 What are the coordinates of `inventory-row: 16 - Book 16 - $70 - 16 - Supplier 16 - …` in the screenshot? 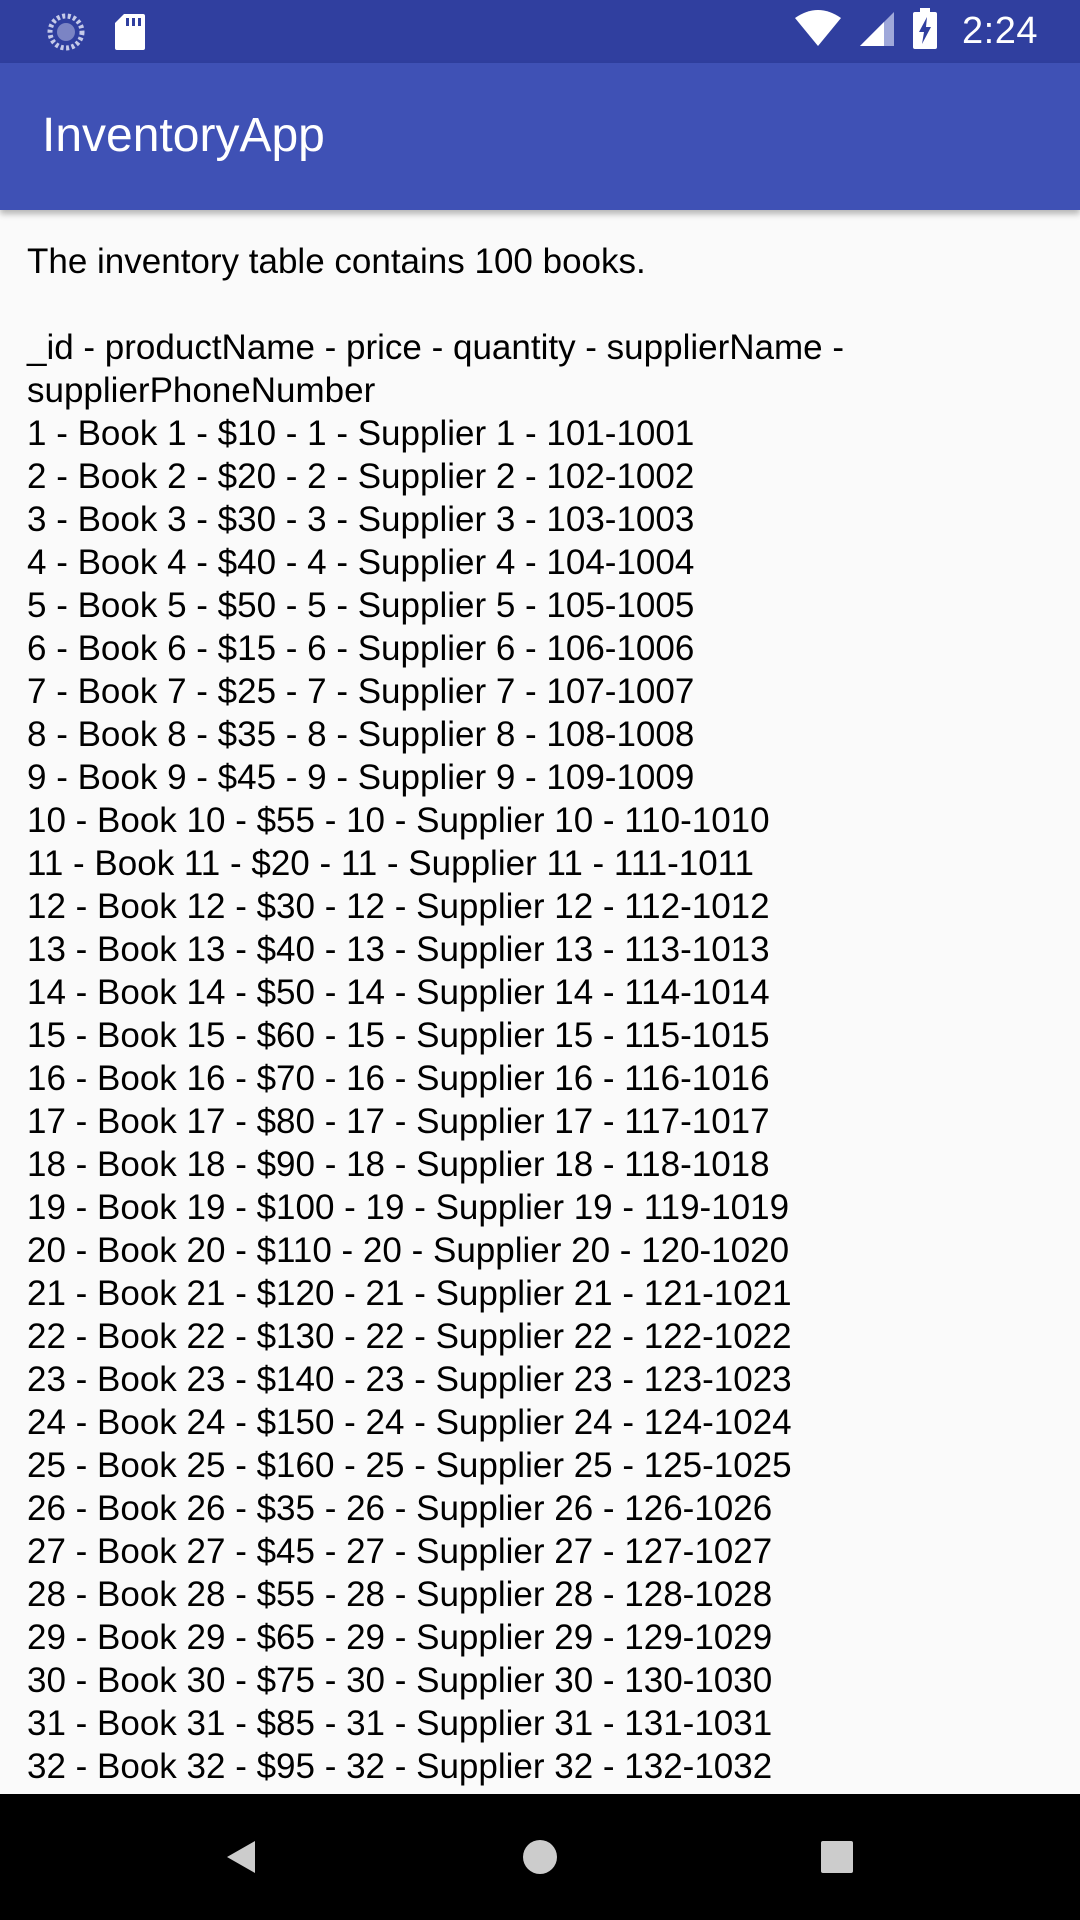 It's located at (398, 1078).